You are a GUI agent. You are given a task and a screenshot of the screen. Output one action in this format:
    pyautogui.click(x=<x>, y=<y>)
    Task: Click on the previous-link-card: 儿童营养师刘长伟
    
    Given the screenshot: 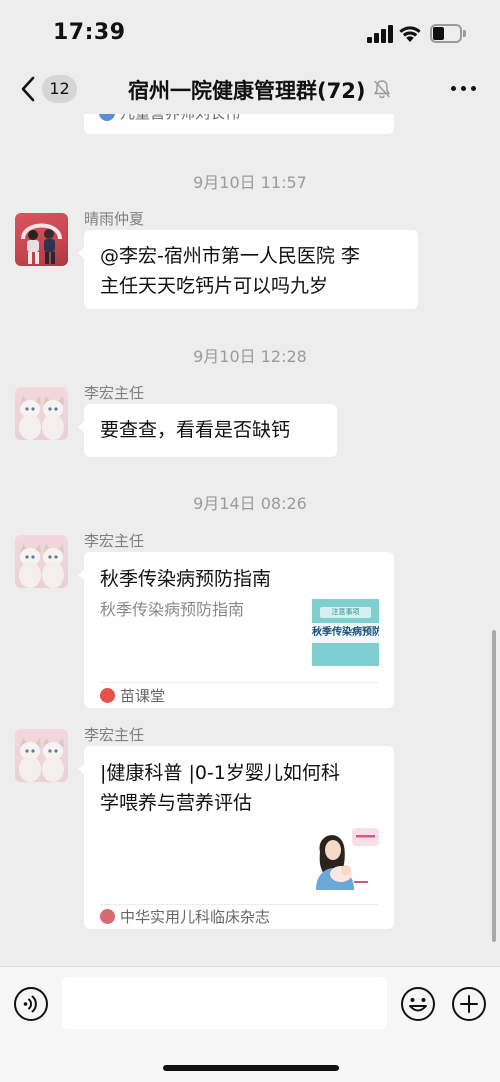 What is the action you would take?
    pyautogui.click(x=239, y=124)
    